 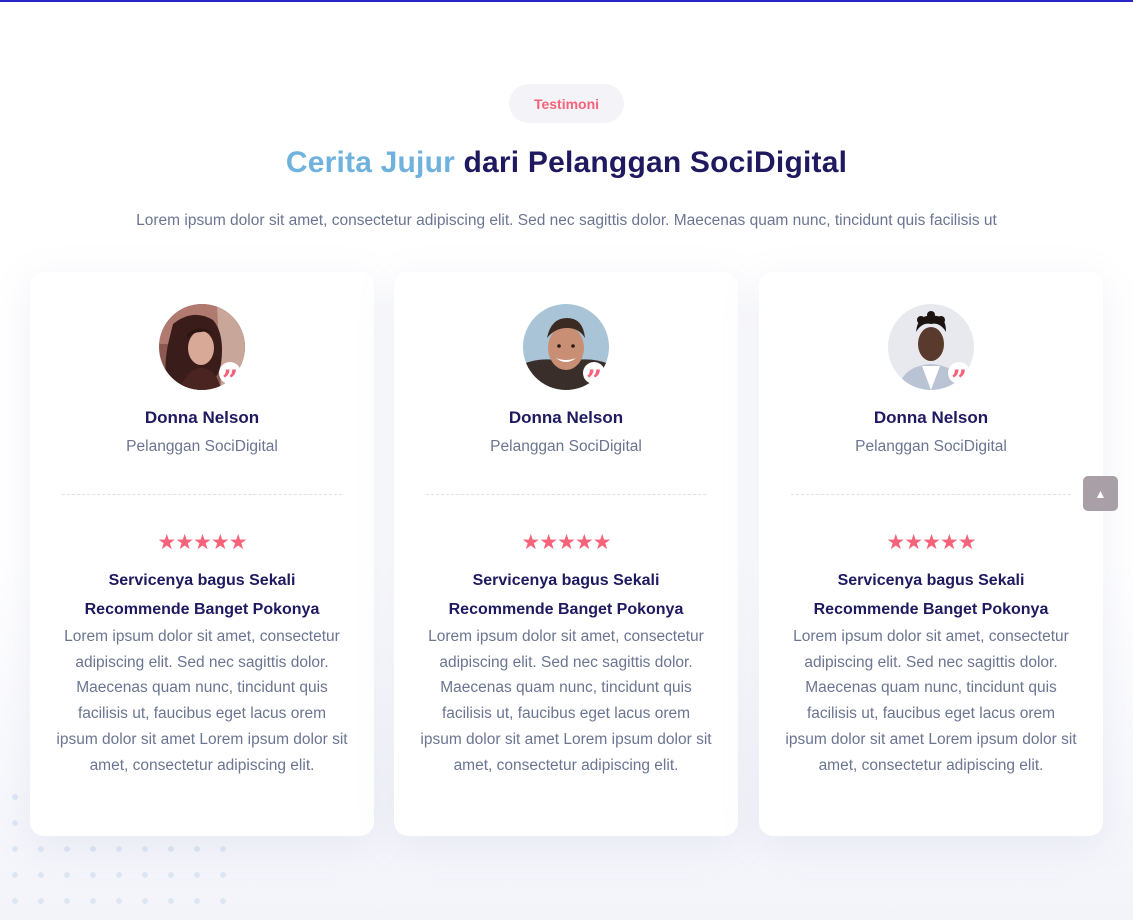 I want to click on top-border-line, so click(x=566, y=1).